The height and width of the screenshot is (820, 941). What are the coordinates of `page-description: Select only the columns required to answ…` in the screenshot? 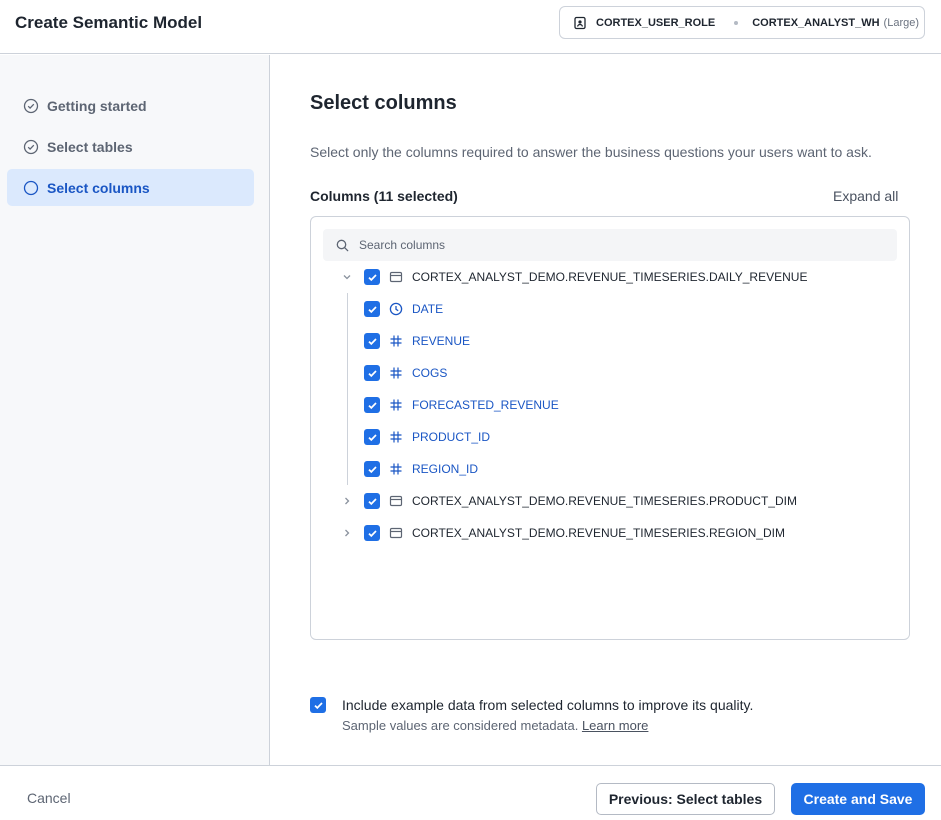 It's located at (591, 152).